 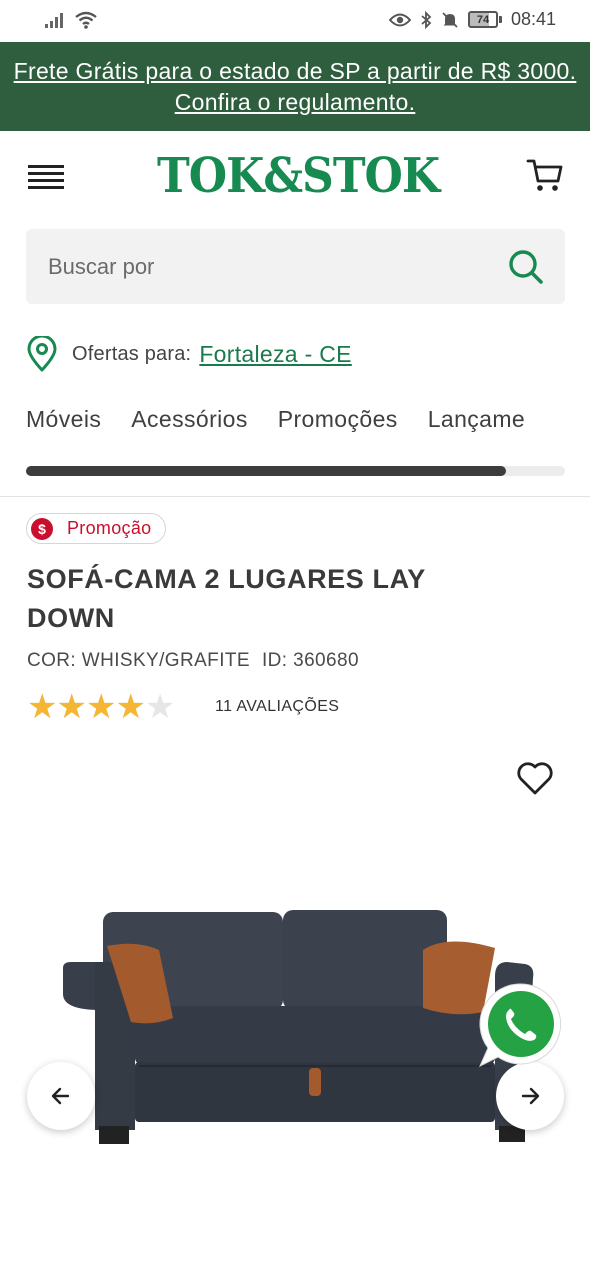 I want to click on search-input, so click(x=268, y=266).